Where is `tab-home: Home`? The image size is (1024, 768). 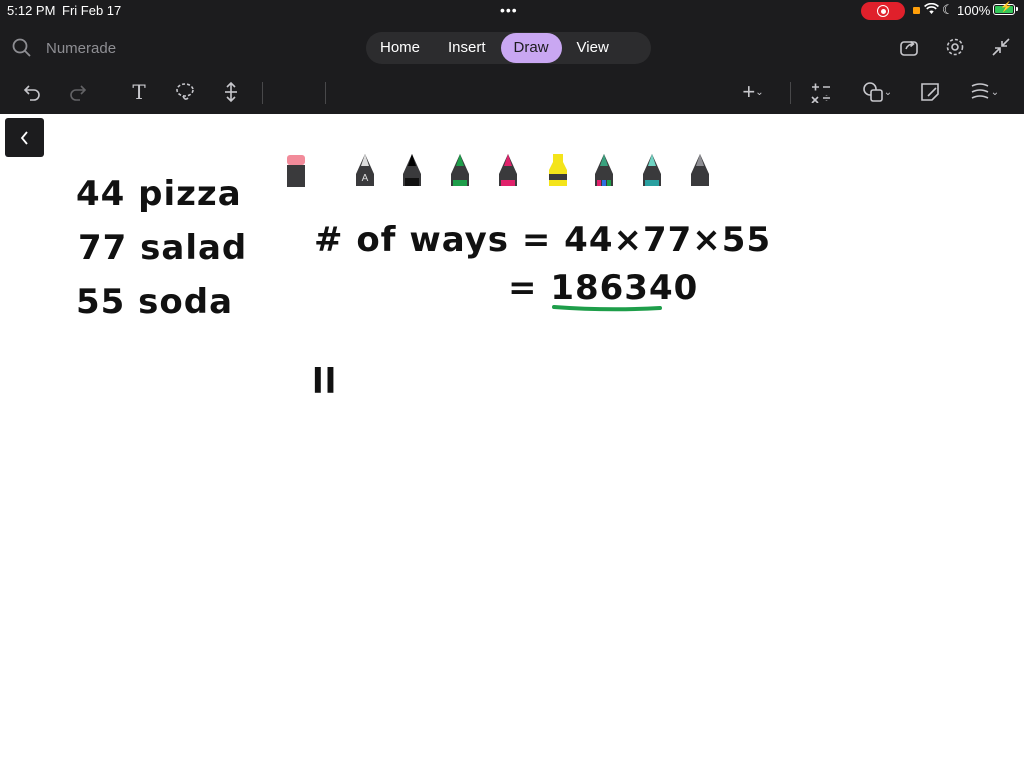 tab-home: Home is located at coordinates (400, 48).